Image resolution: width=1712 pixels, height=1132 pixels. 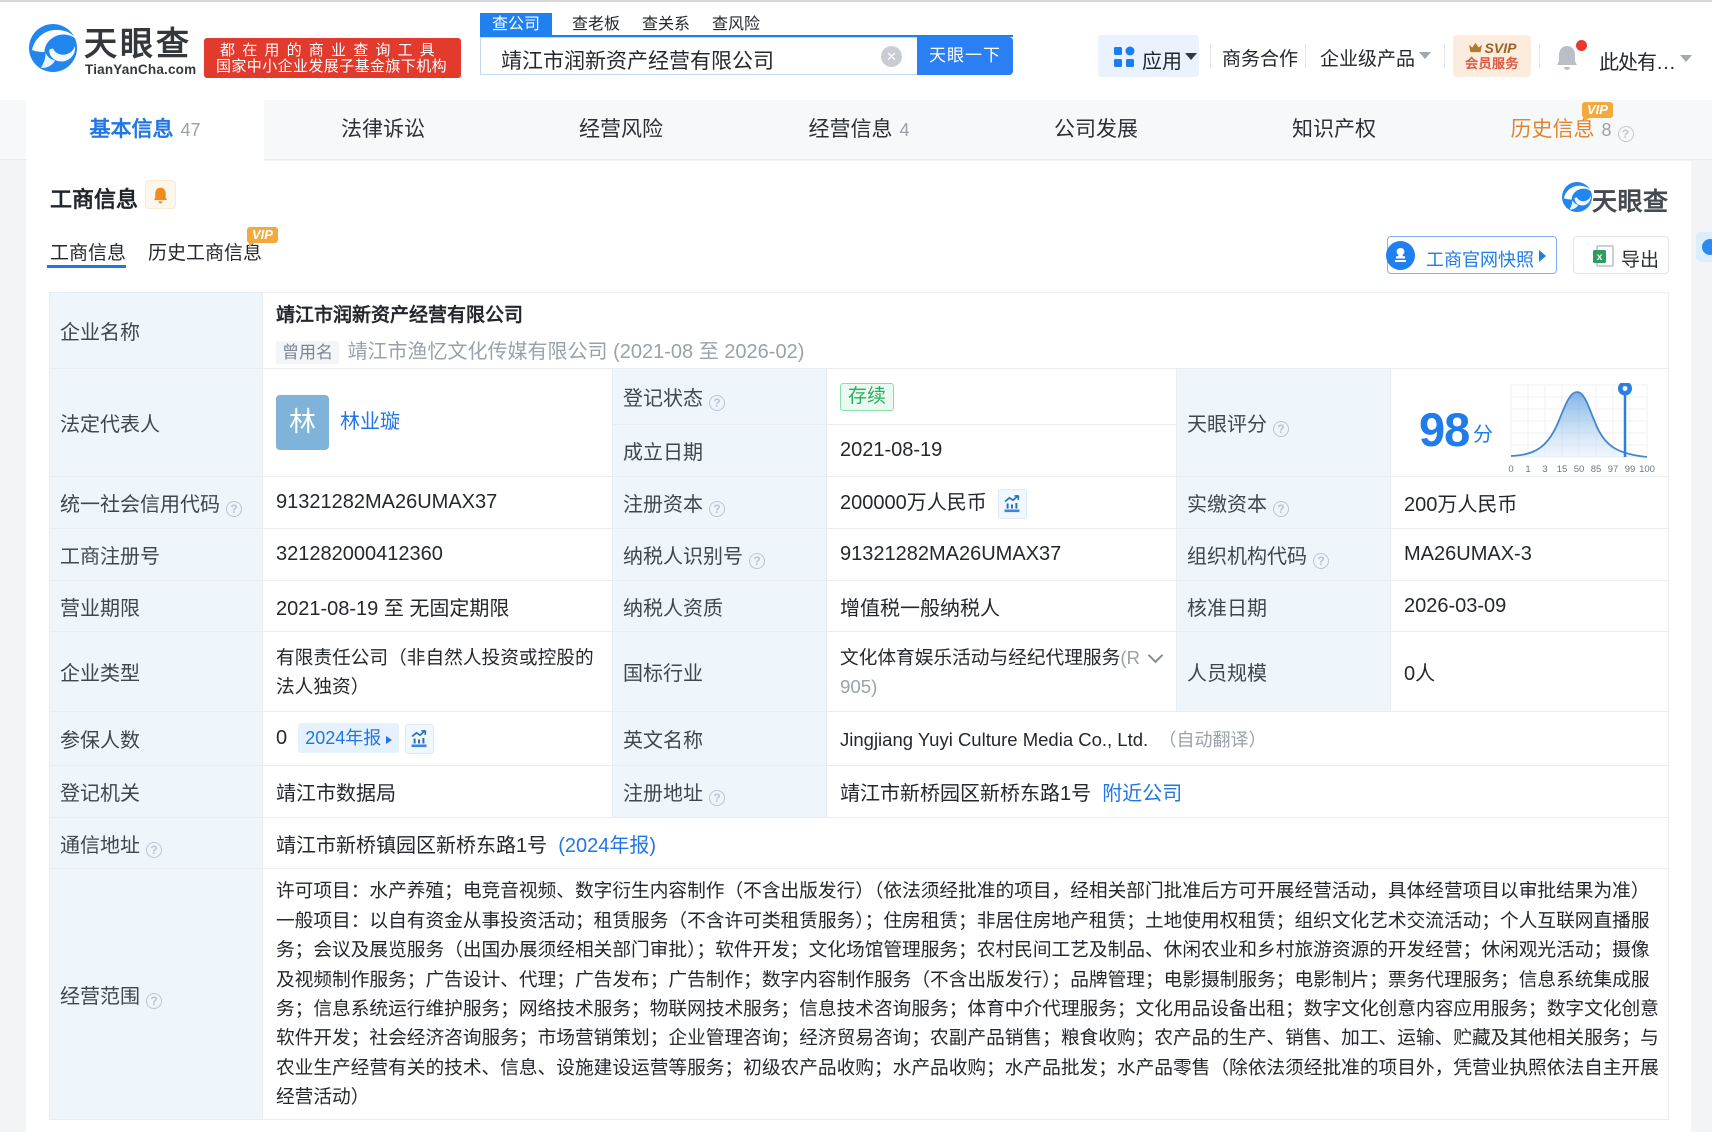 What do you see at coordinates (1544, 469) in the screenshot?
I see `svg-text: 3` at bounding box center [1544, 469].